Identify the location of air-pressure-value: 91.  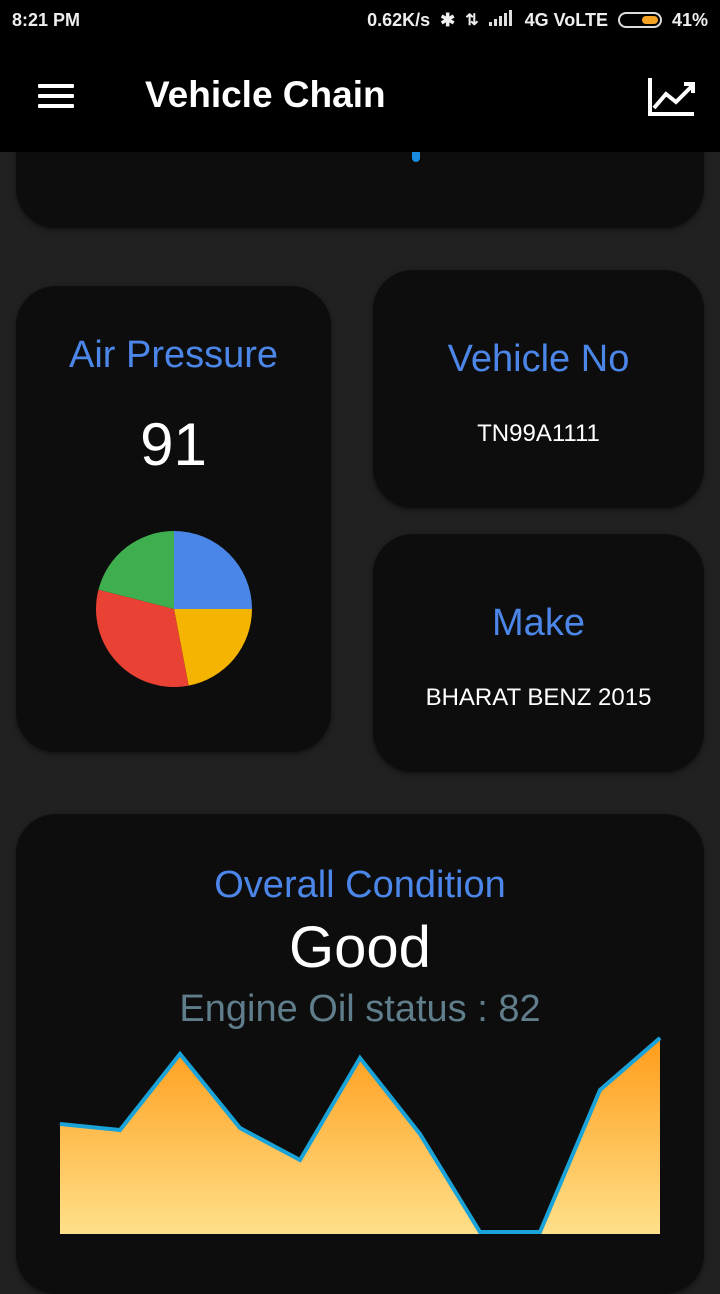
(173, 444).